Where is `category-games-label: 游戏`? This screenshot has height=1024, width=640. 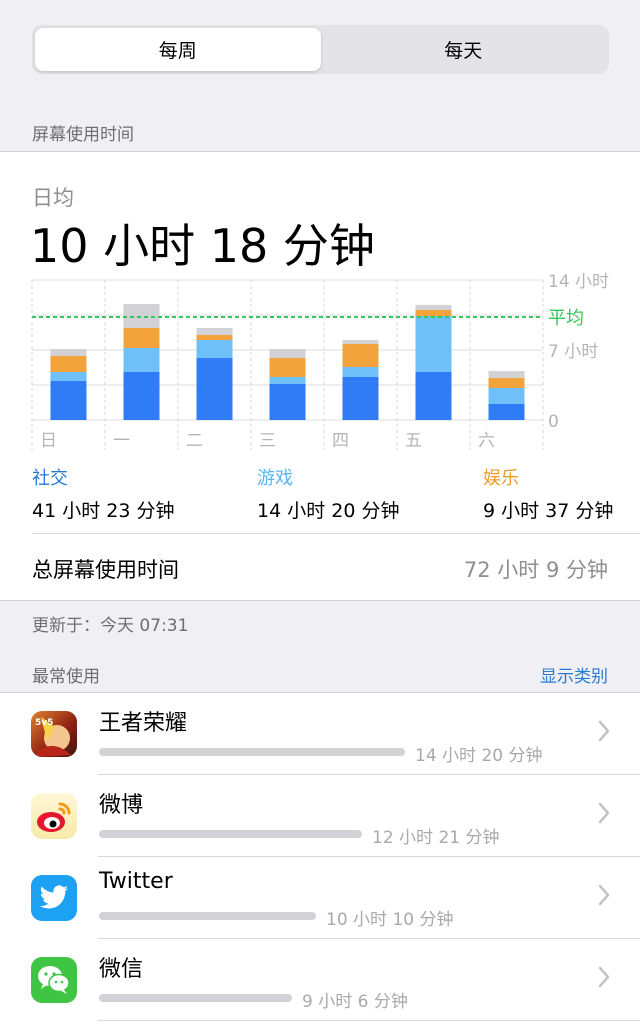
category-games-label: 游戏 is located at coordinates (275, 478).